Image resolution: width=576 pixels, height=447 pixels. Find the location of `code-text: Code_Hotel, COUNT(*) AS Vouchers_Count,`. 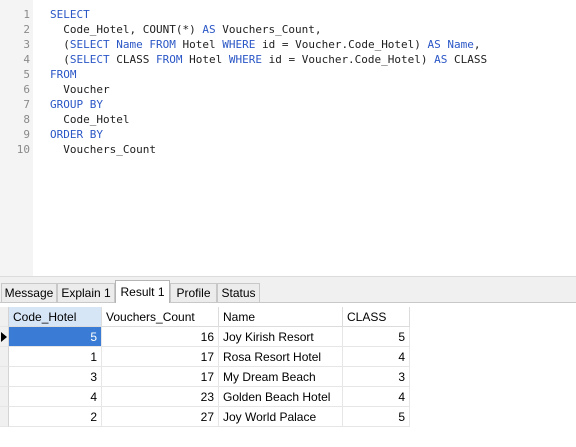

code-text: Code_Hotel, COUNT(*) AS Vouchers_Count, is located at coordinates (186, 29).